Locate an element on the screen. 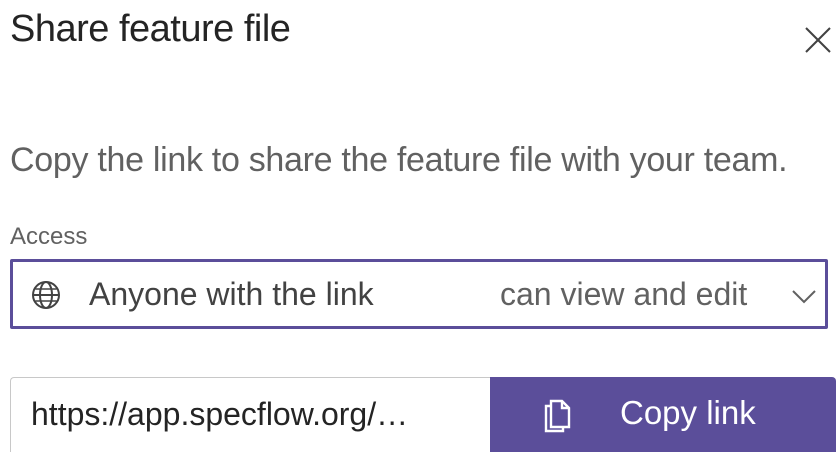 Image resolution: width=836 pixels, height=452 pixels. globe-icon is located at coordinates (46, 295).